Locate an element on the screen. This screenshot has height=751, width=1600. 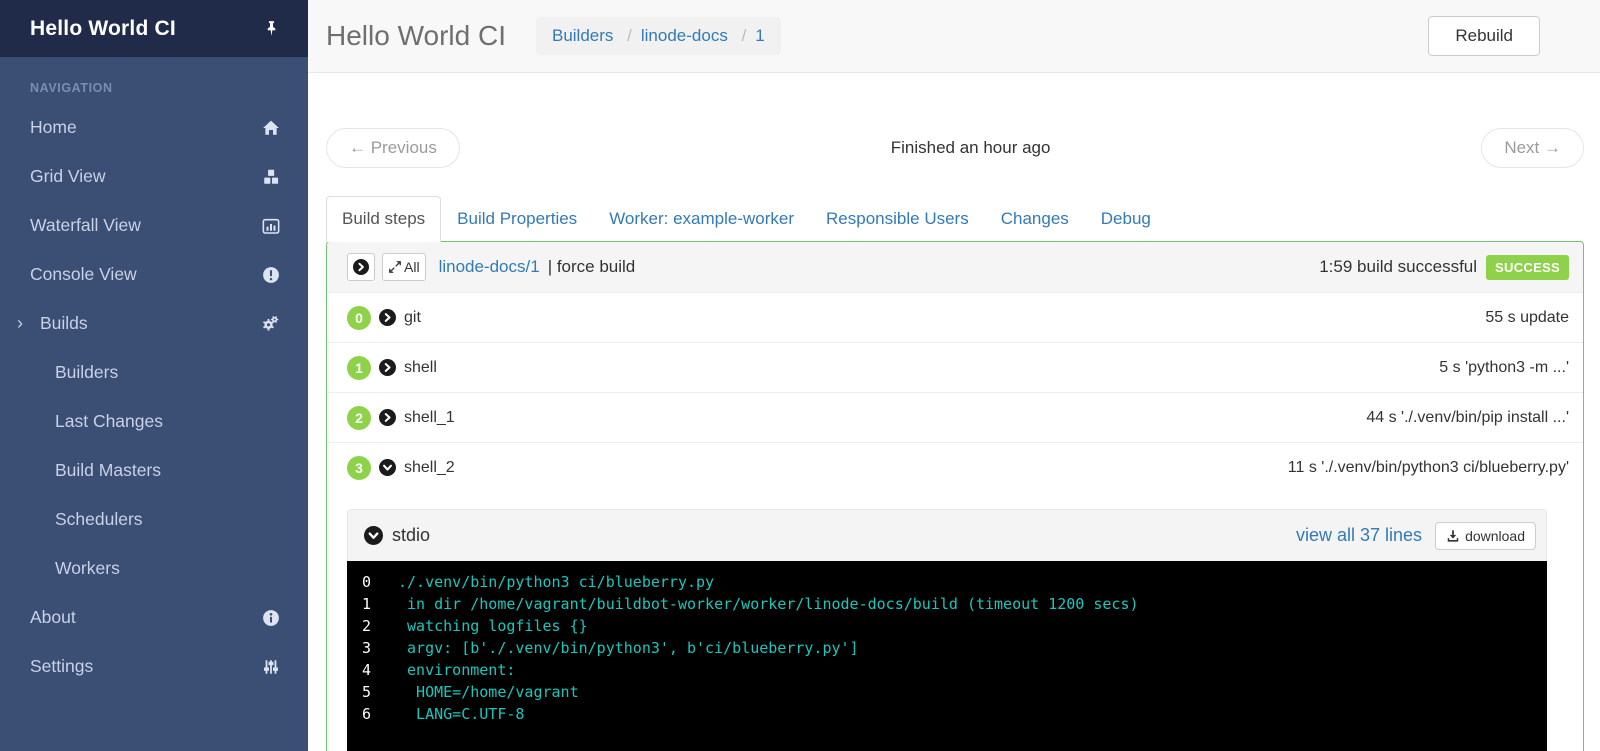
breadcrumb-link: Builders is located at coordinates (582, 35).